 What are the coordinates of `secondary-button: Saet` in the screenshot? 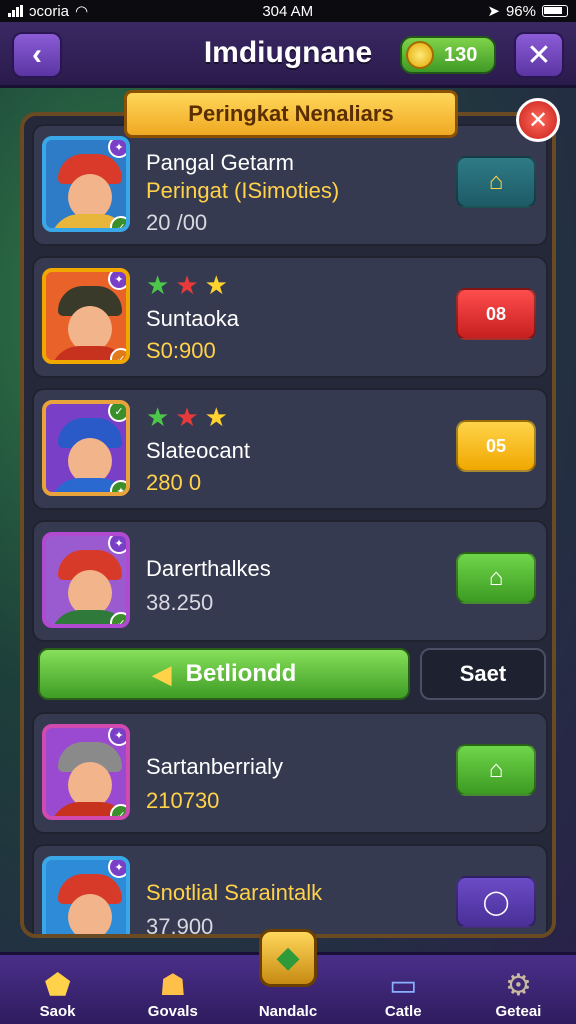 It's located at (483, 674).